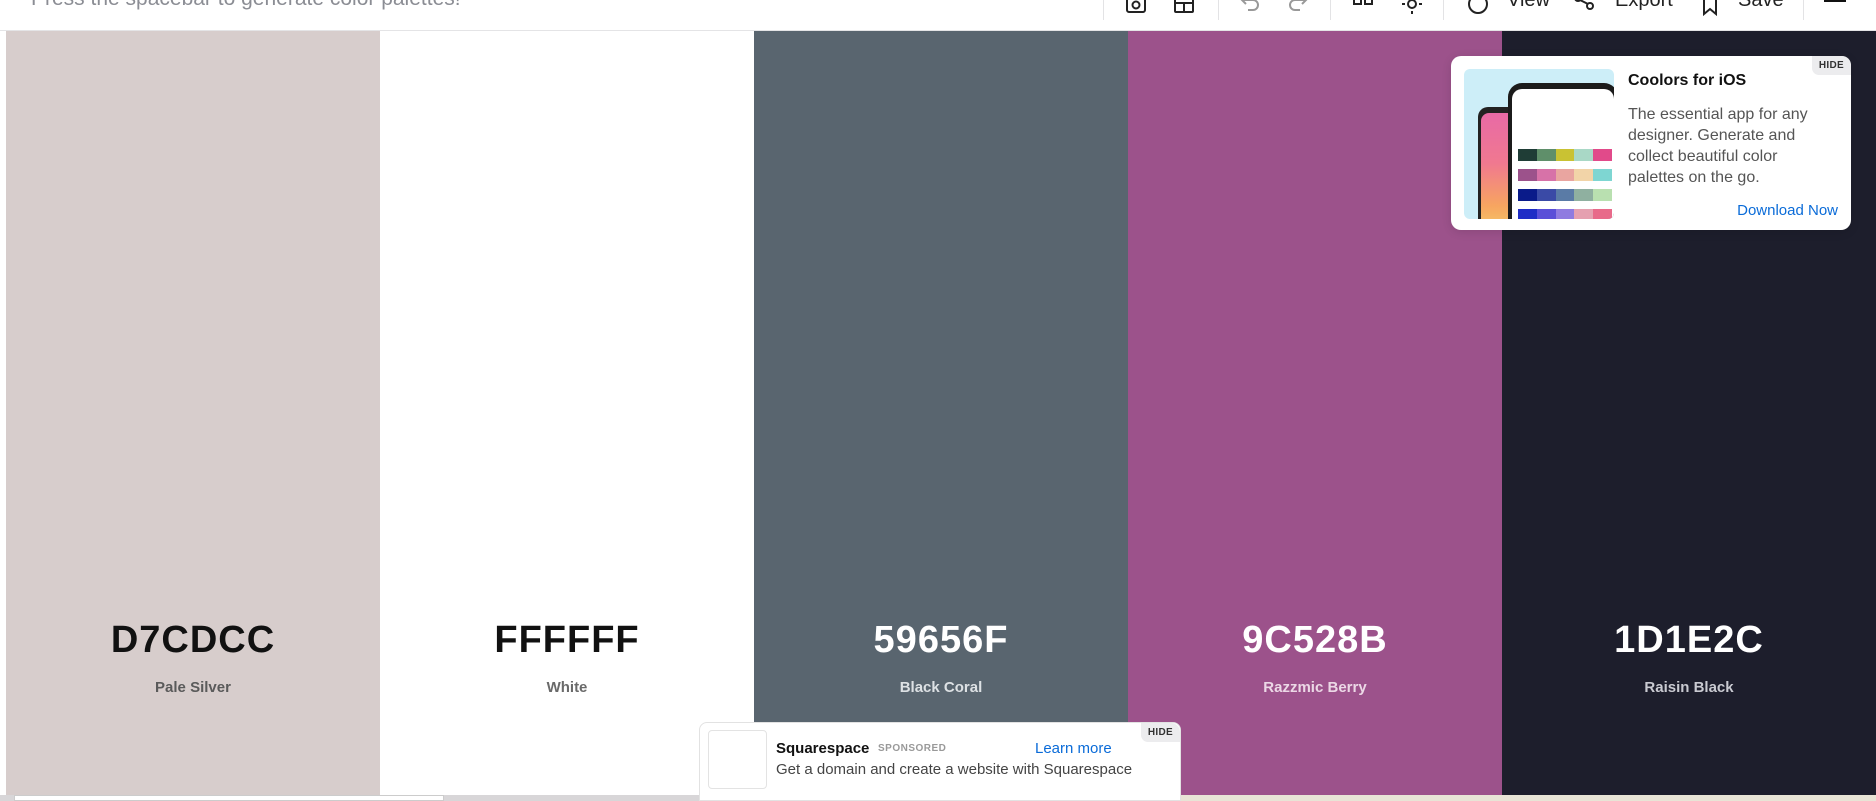  What do you see at coordinates (1250, 8) in the screenshot?
I see `undo-icon` at bounding box center [1250, 8].